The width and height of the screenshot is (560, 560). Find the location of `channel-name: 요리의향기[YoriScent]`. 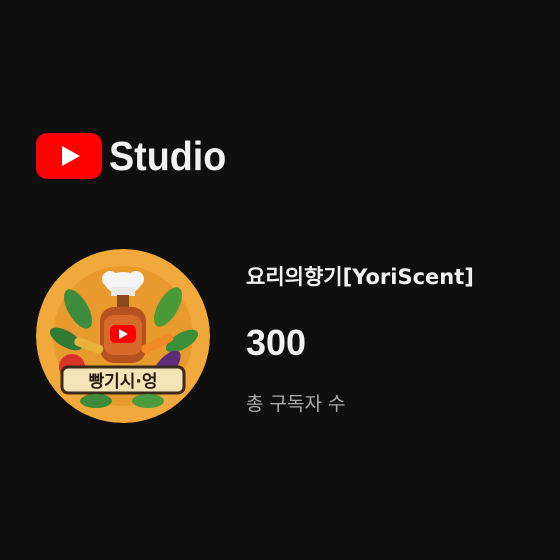

channel-name: 요리의향기[YoriScent] is located at coordinates (360, 277).